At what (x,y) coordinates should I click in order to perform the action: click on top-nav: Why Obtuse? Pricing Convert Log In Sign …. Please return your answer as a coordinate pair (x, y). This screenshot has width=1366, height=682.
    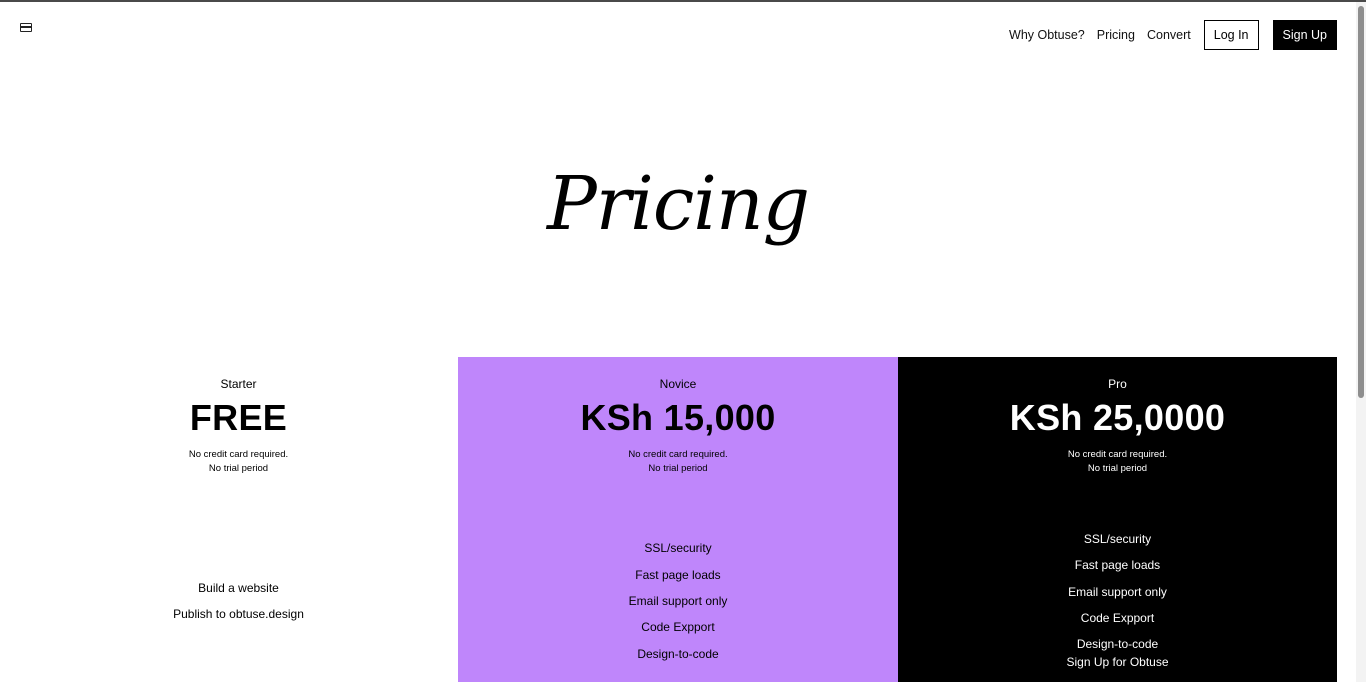
    Looking at the image, I should click on (1167, 35).